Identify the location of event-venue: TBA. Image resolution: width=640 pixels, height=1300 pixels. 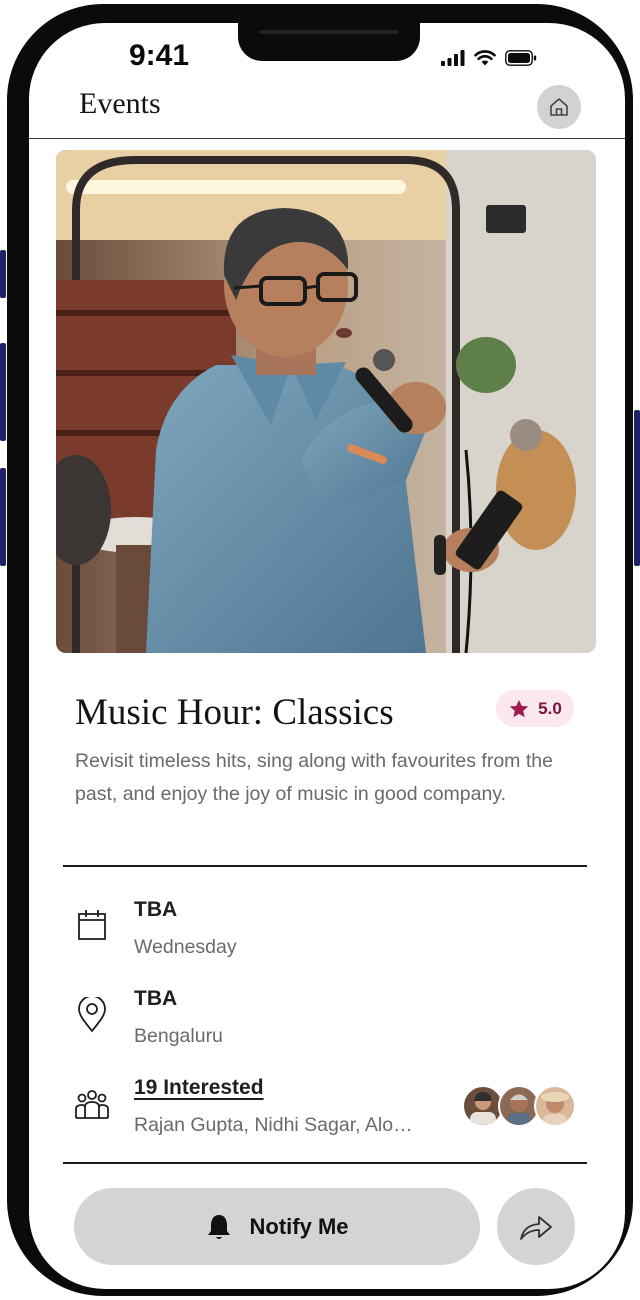
(156, 998).